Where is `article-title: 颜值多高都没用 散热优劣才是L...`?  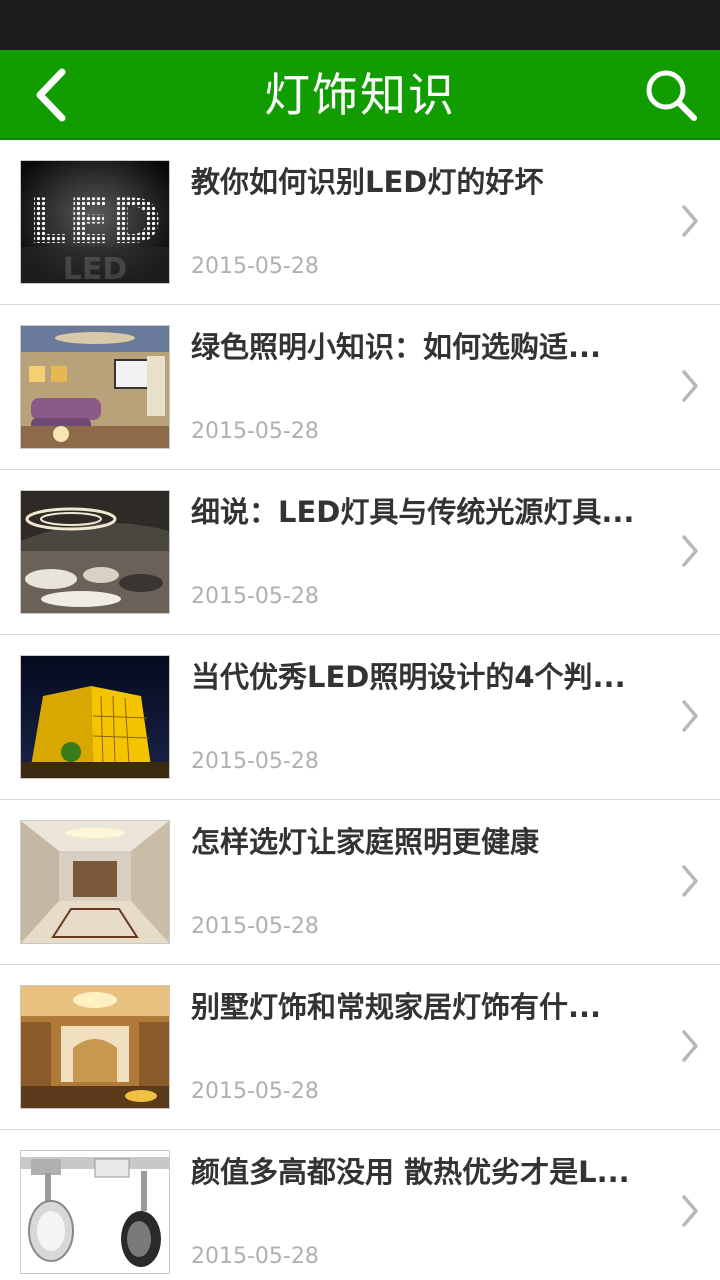
article-title: 颜值多高都没用 散热优劣才是L... is located at coordinates (410, 1172).